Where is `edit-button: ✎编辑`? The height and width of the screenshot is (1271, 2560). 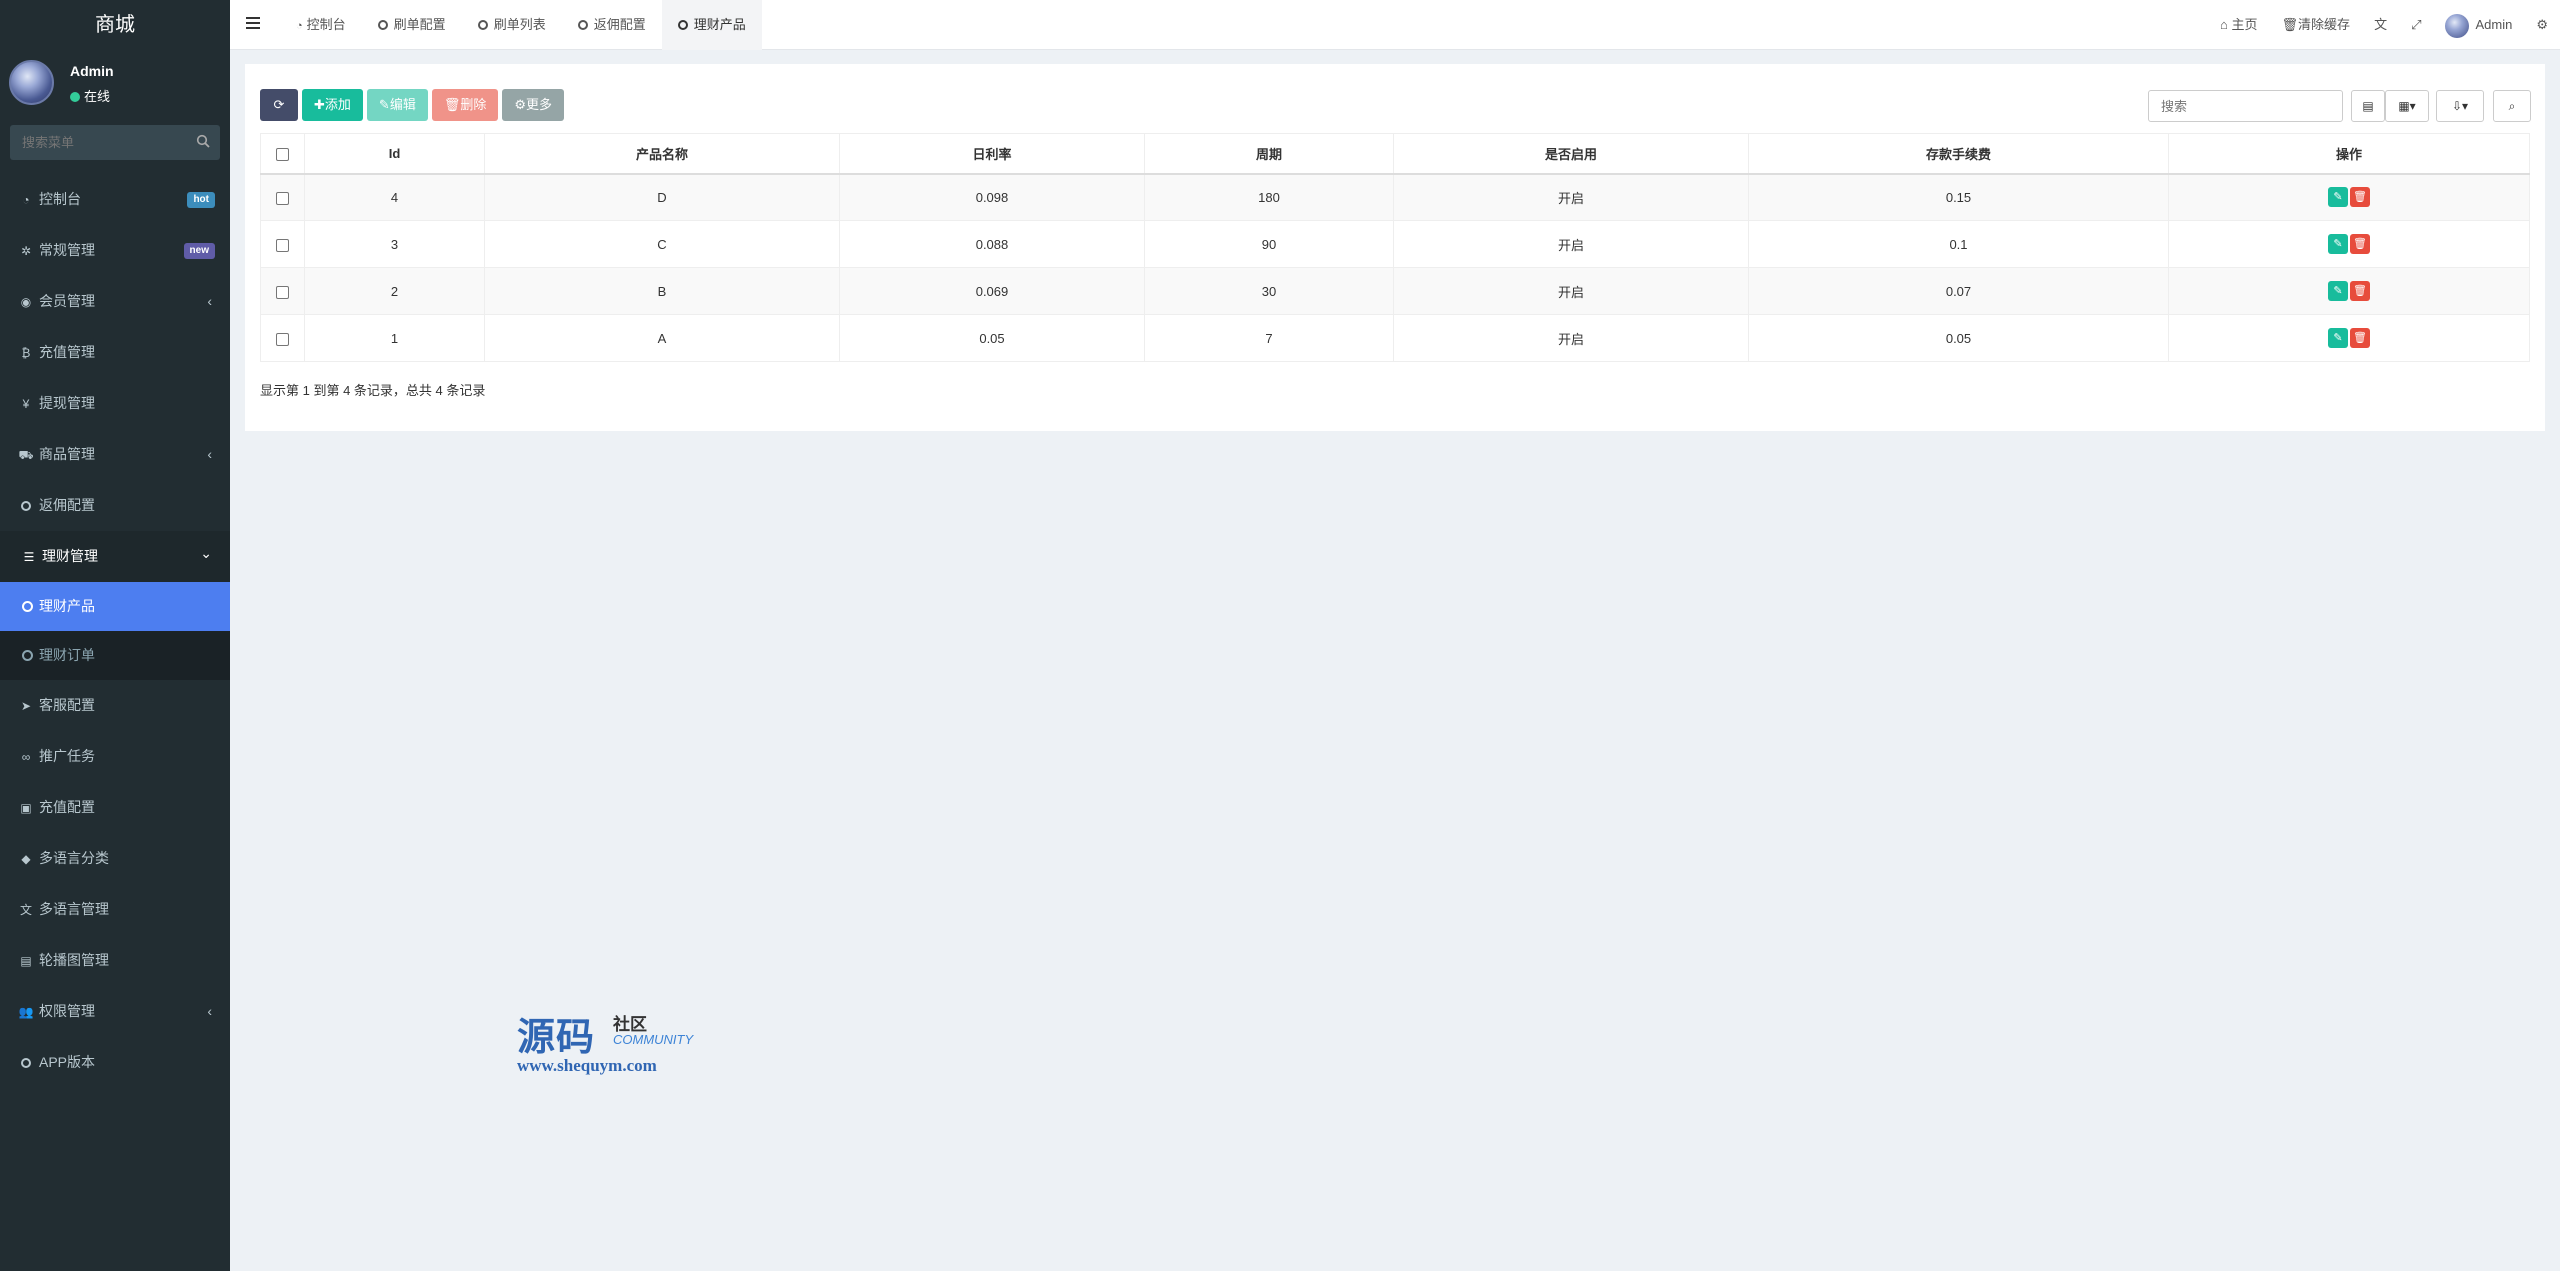
edit-button: ✎编辑 is located at coordinates (397, 105).